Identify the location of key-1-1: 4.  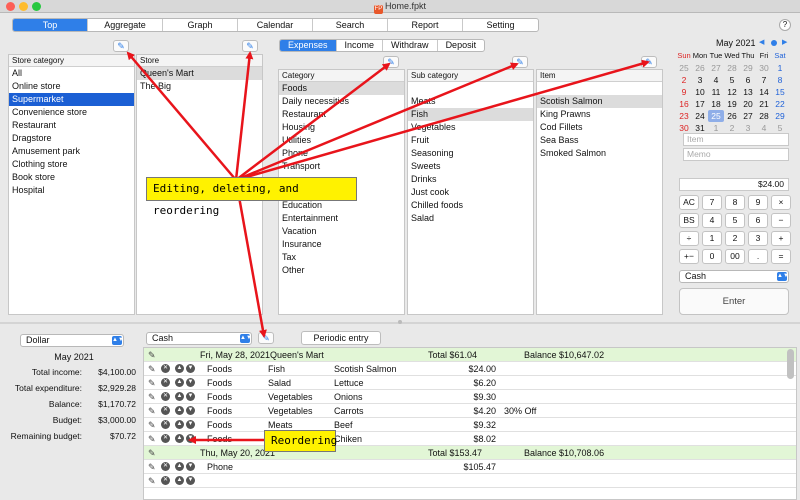
(712, 220).